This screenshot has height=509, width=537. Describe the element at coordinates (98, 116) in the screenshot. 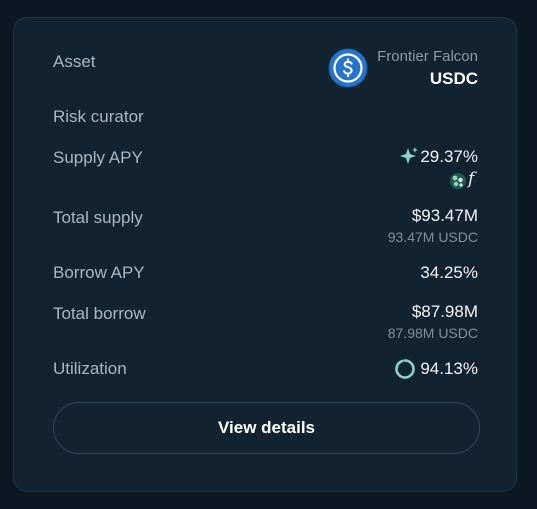

I see `risk-curator-label: Risk curator` at that location.